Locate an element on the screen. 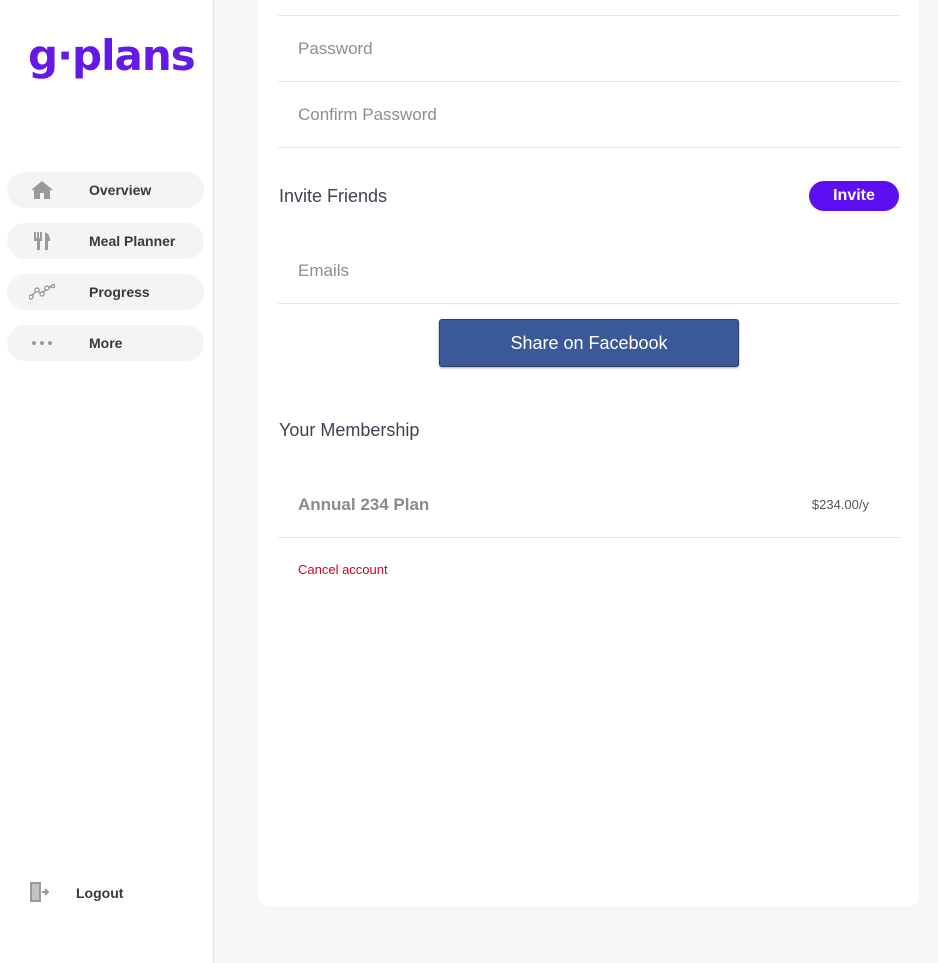 The width and height of the screenshot is (938, 963). membership-title: Your Membership is located at coordinates (349, 430).